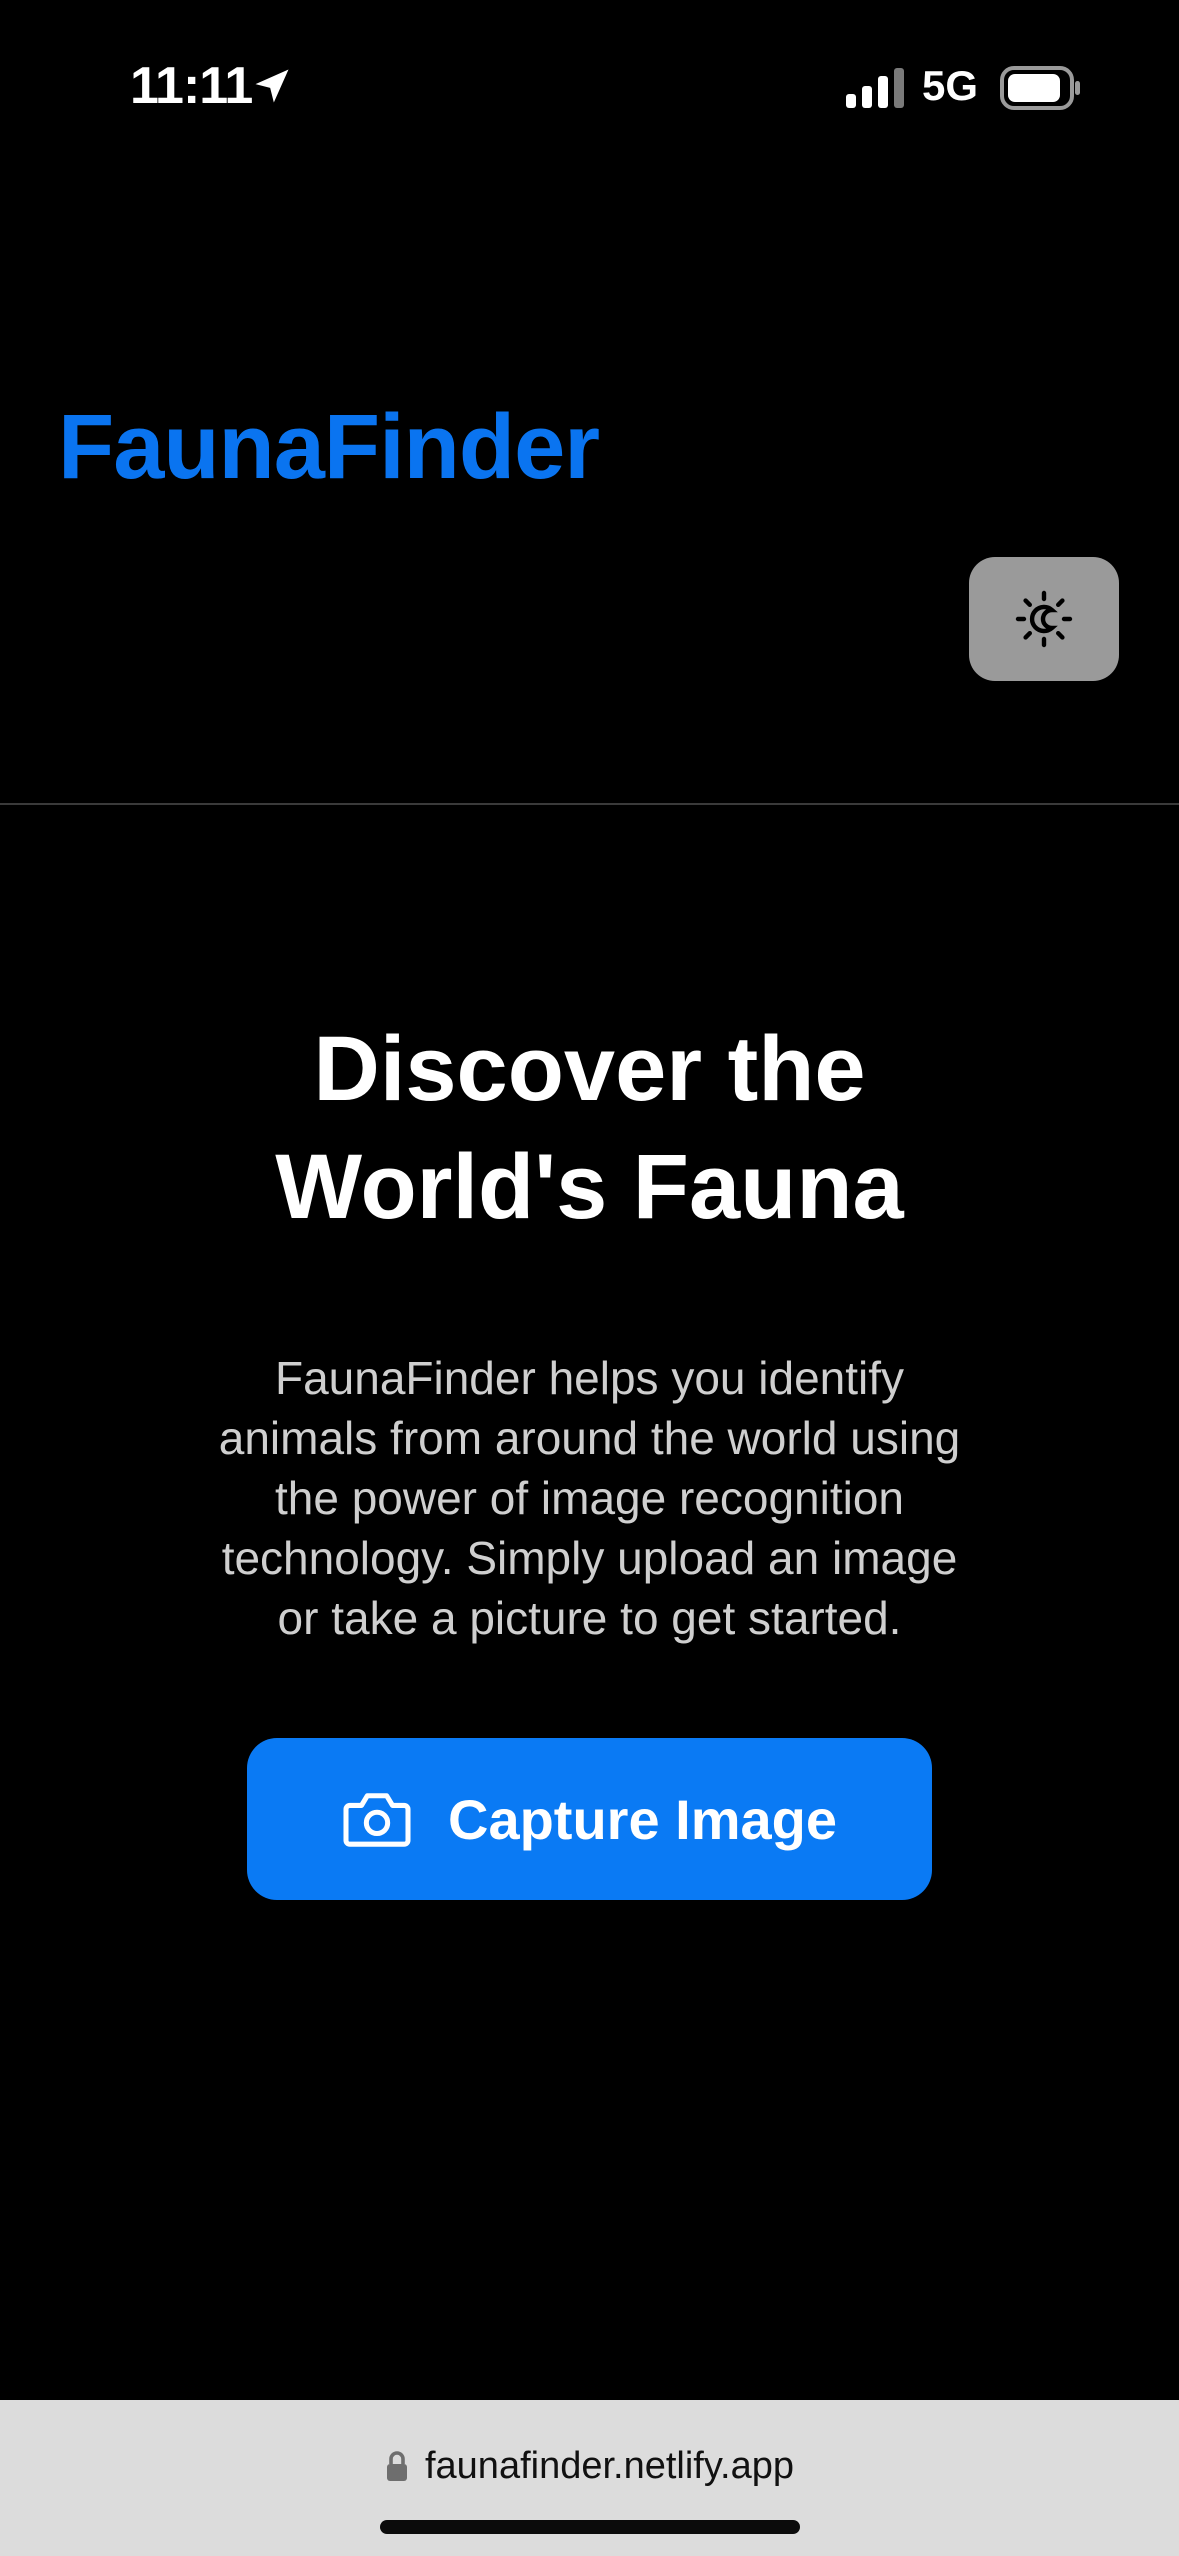 The width and height of the screenshot is (1179, 2556). I want to click on capture-image-label: Capture Image, so click(642, 1819).